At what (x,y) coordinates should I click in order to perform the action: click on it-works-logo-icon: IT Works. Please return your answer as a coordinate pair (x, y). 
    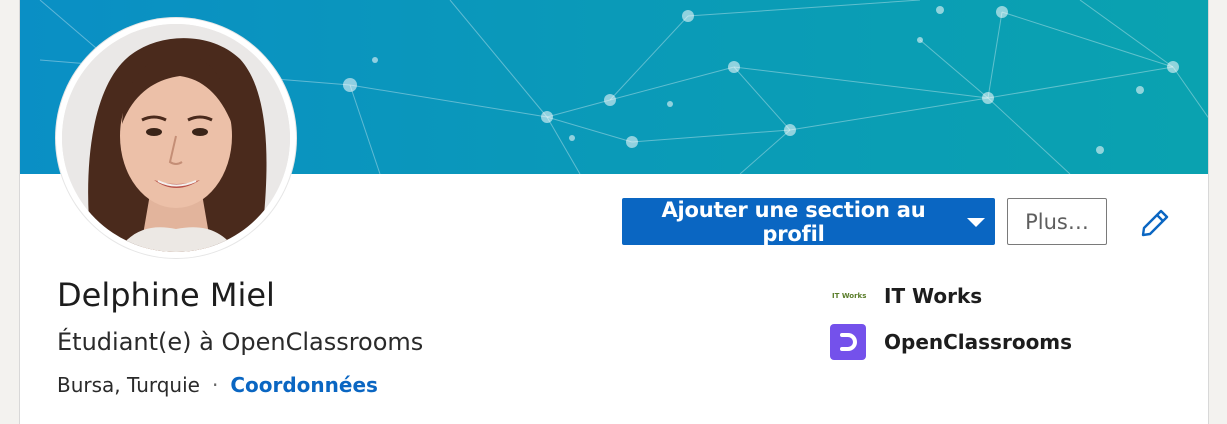
    Looking at the image, I should click on (847, 296).